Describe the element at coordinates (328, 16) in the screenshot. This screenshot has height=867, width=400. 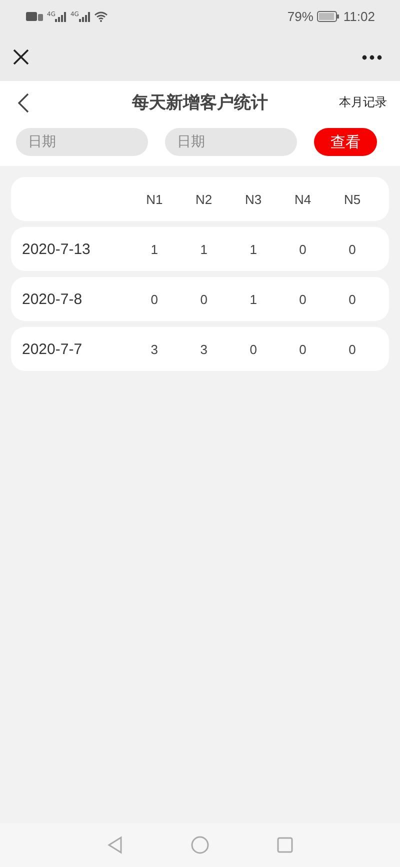
I see `battery-icon` at that location.